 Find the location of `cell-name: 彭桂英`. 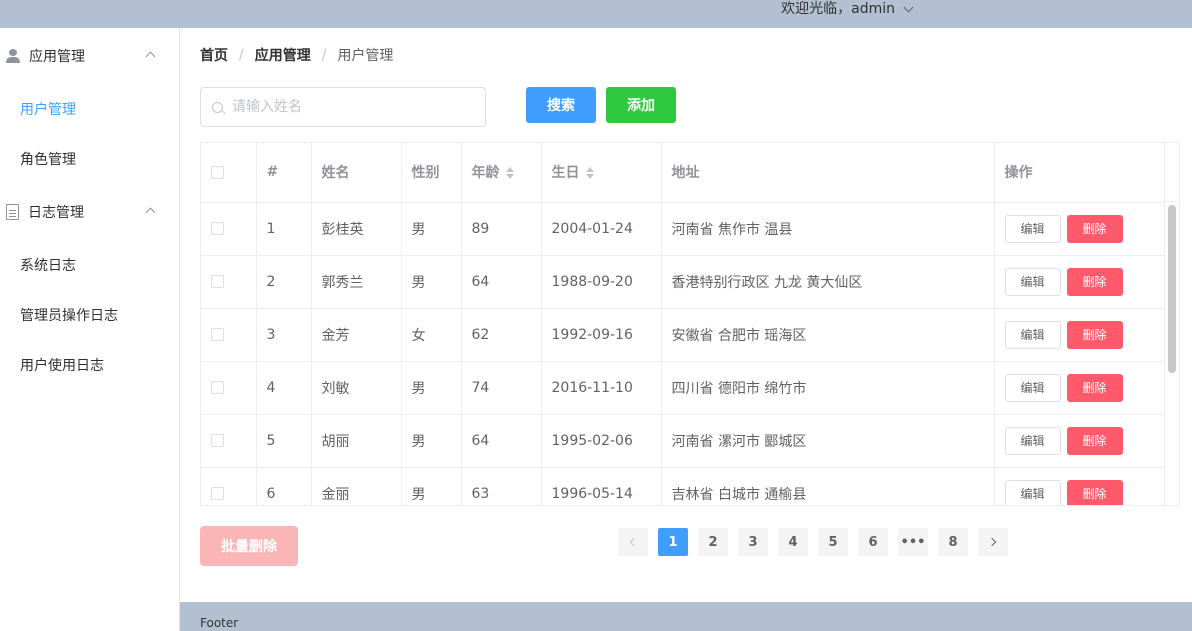

cell-name: 彭桂英 is located at coordinates (356, 229).